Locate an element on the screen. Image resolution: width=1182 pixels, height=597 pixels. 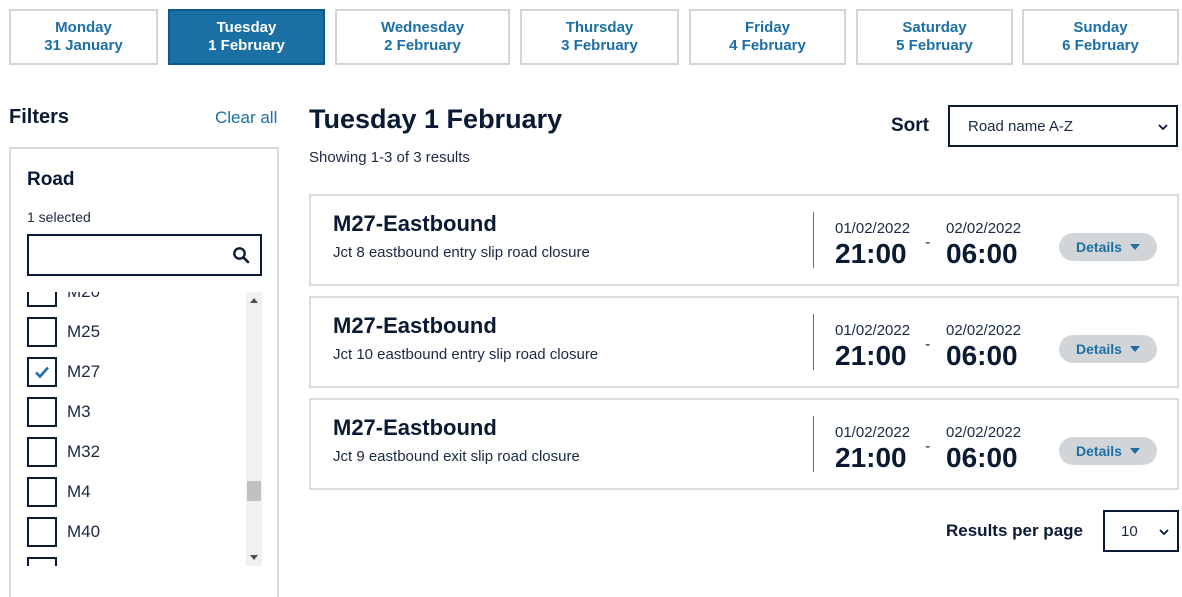
road-option-m3: M3 is located at coordinates (136, 412).